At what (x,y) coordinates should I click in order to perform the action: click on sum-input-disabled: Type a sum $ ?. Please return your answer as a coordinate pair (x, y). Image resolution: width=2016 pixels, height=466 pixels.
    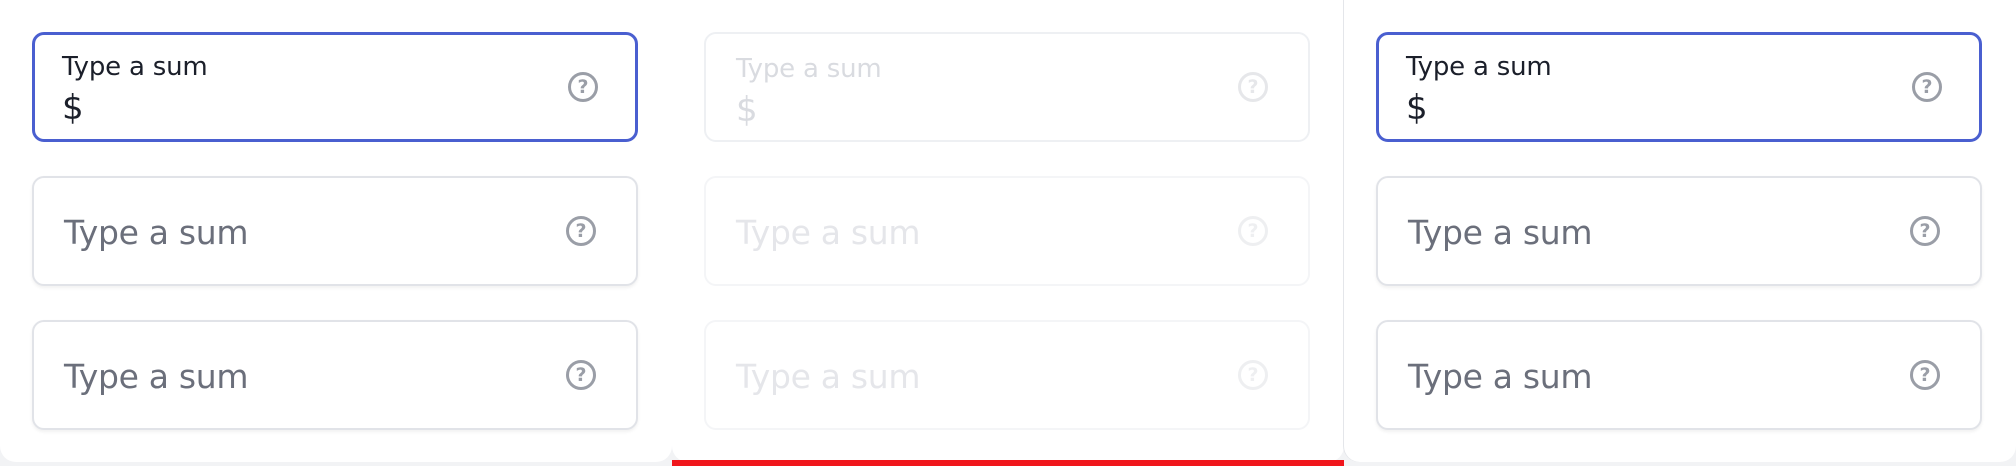
    Looking at the image, I should click on (1007, 87).